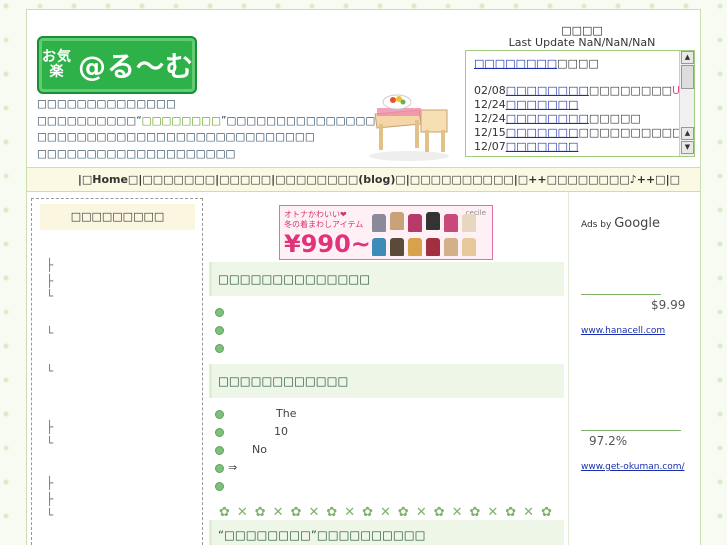 This screenshot has width=727, height=545. Describe the element at coordinates (686, 103) in the screenshot. I see `news-scrollbar: ▲ ▲ ▼` at that location.